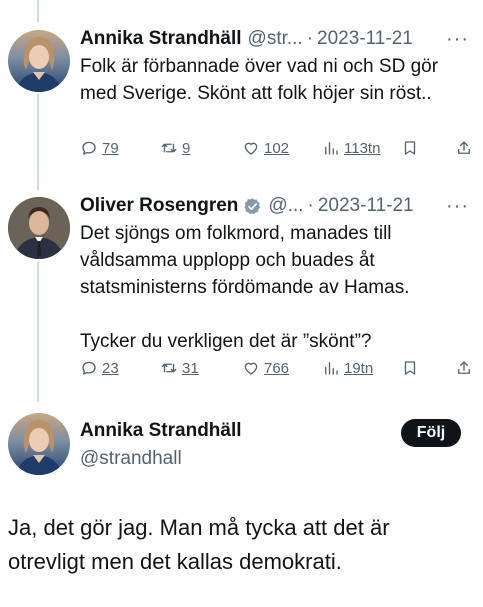 The width and height of the screenshot is (483, 607). I want to click on main-author-name: Annika Strandhäll, so click(161, 431).